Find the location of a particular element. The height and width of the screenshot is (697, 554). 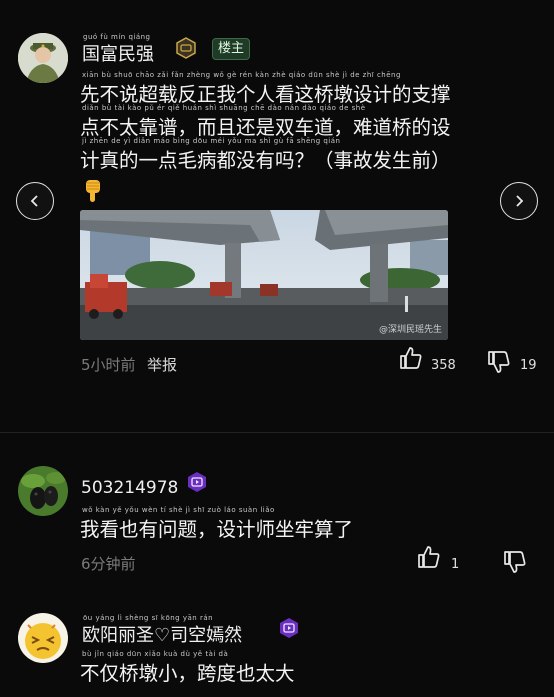

report-button: 举报 is located at coordinates (162, 364).